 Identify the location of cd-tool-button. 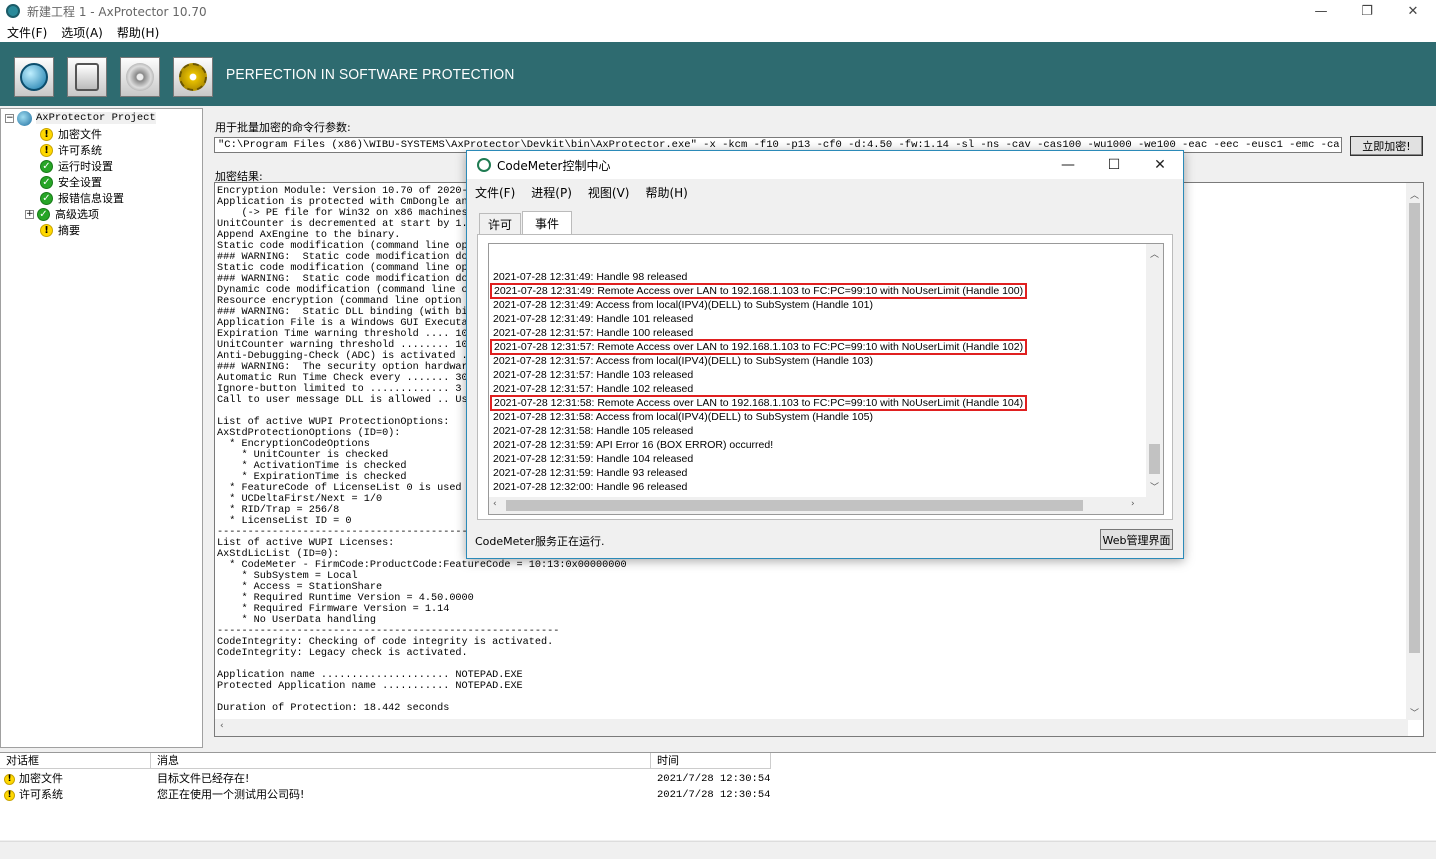
(140, 77).